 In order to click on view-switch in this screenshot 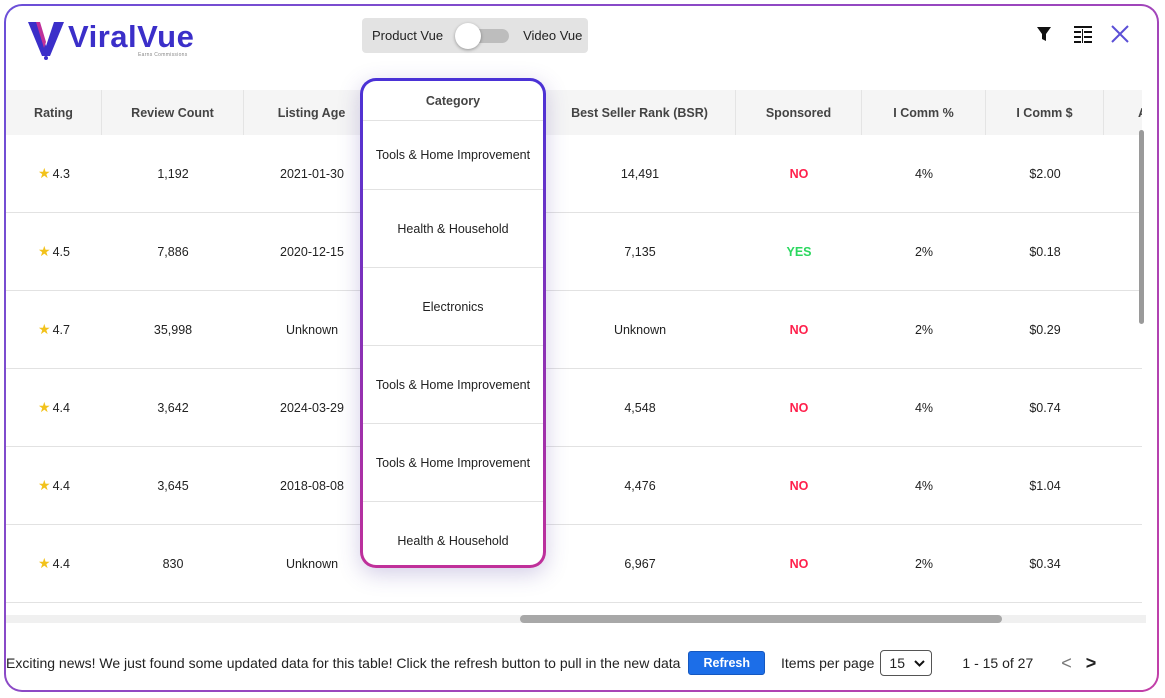, I will do `click(483, 35)`.